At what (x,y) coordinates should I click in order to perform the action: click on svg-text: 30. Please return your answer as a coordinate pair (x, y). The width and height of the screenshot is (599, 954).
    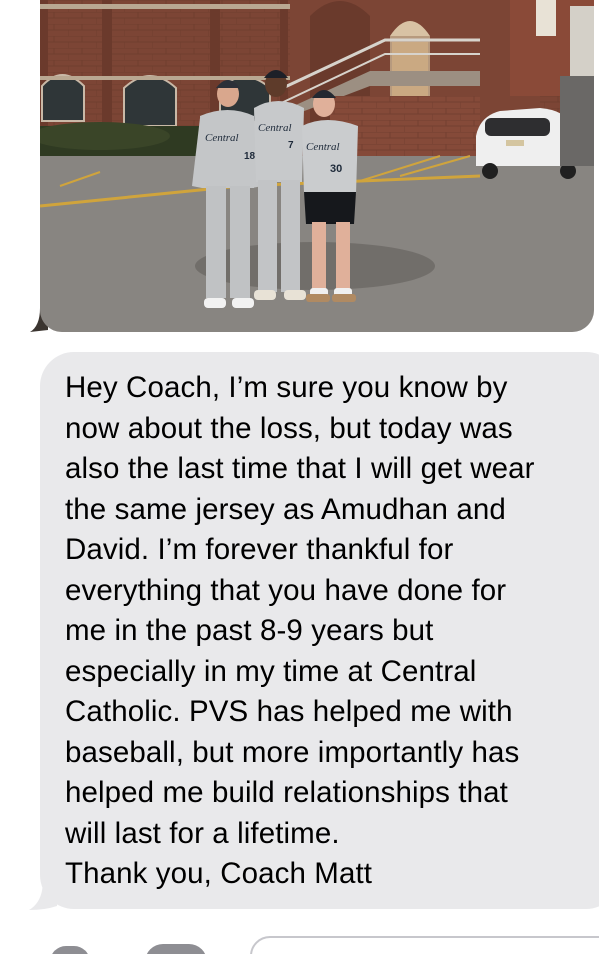
    Looking at the image, I should click on (336, 169).